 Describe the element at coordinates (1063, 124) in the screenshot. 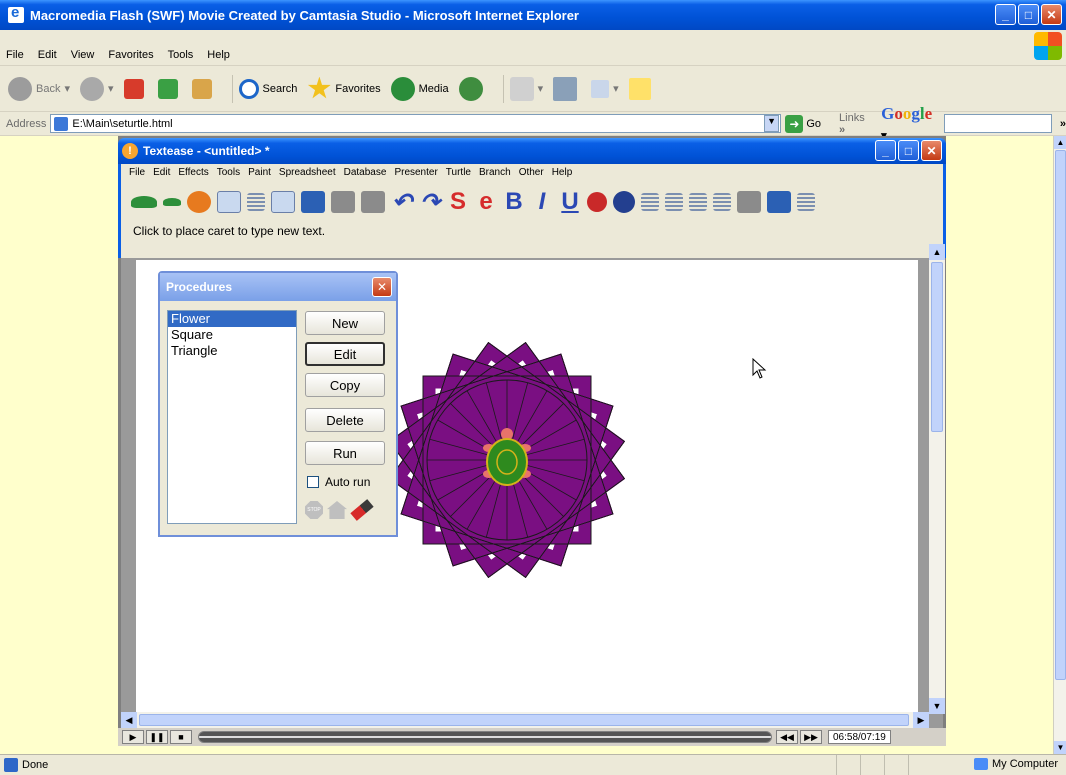

I see `toolbar-overflow-chevron: »` at that location.